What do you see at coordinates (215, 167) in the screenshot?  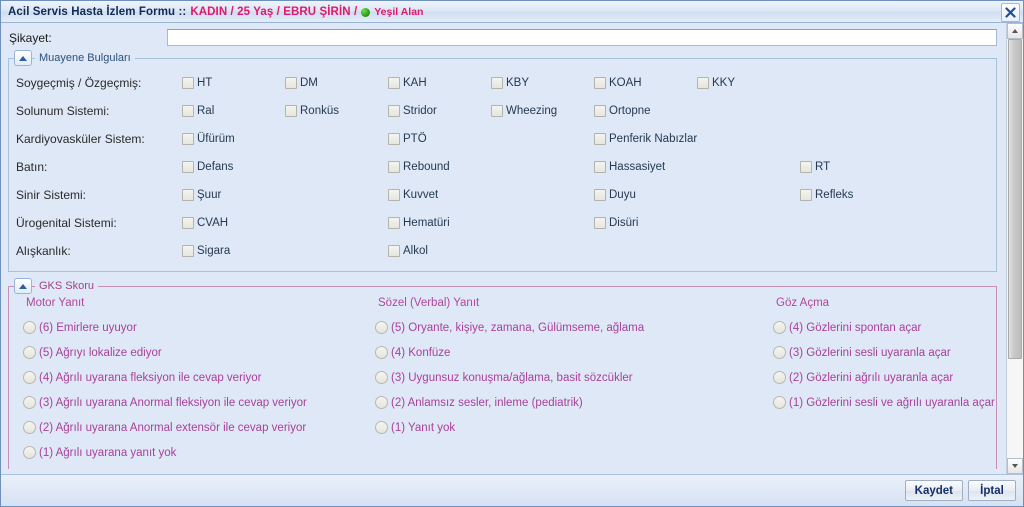 I see `checkbox-label: Defans` at bounding box center [215, 167].